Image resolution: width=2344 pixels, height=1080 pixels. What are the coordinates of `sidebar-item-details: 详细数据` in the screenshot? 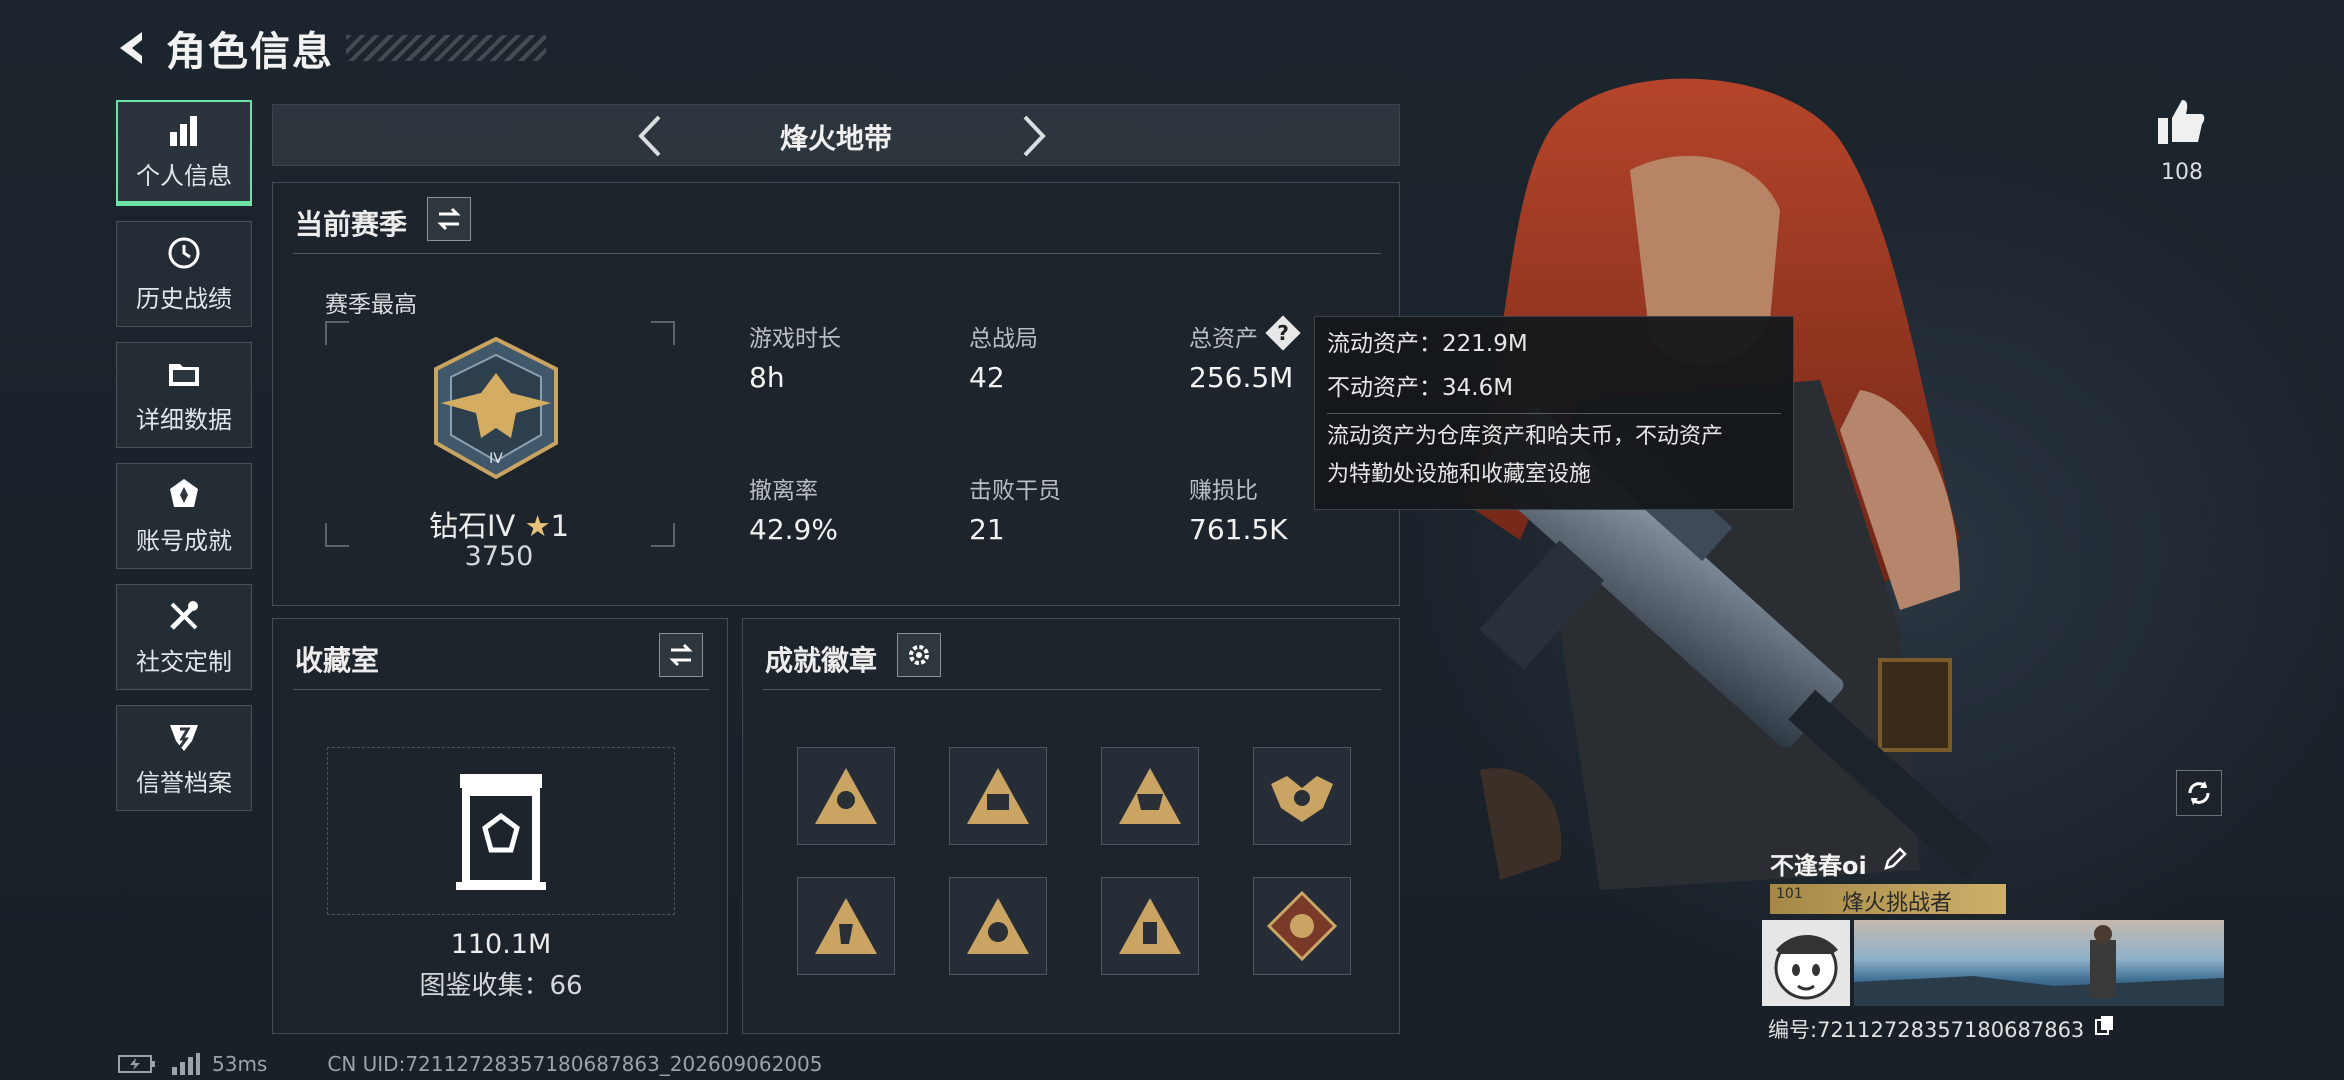 It's located at (184, 395).